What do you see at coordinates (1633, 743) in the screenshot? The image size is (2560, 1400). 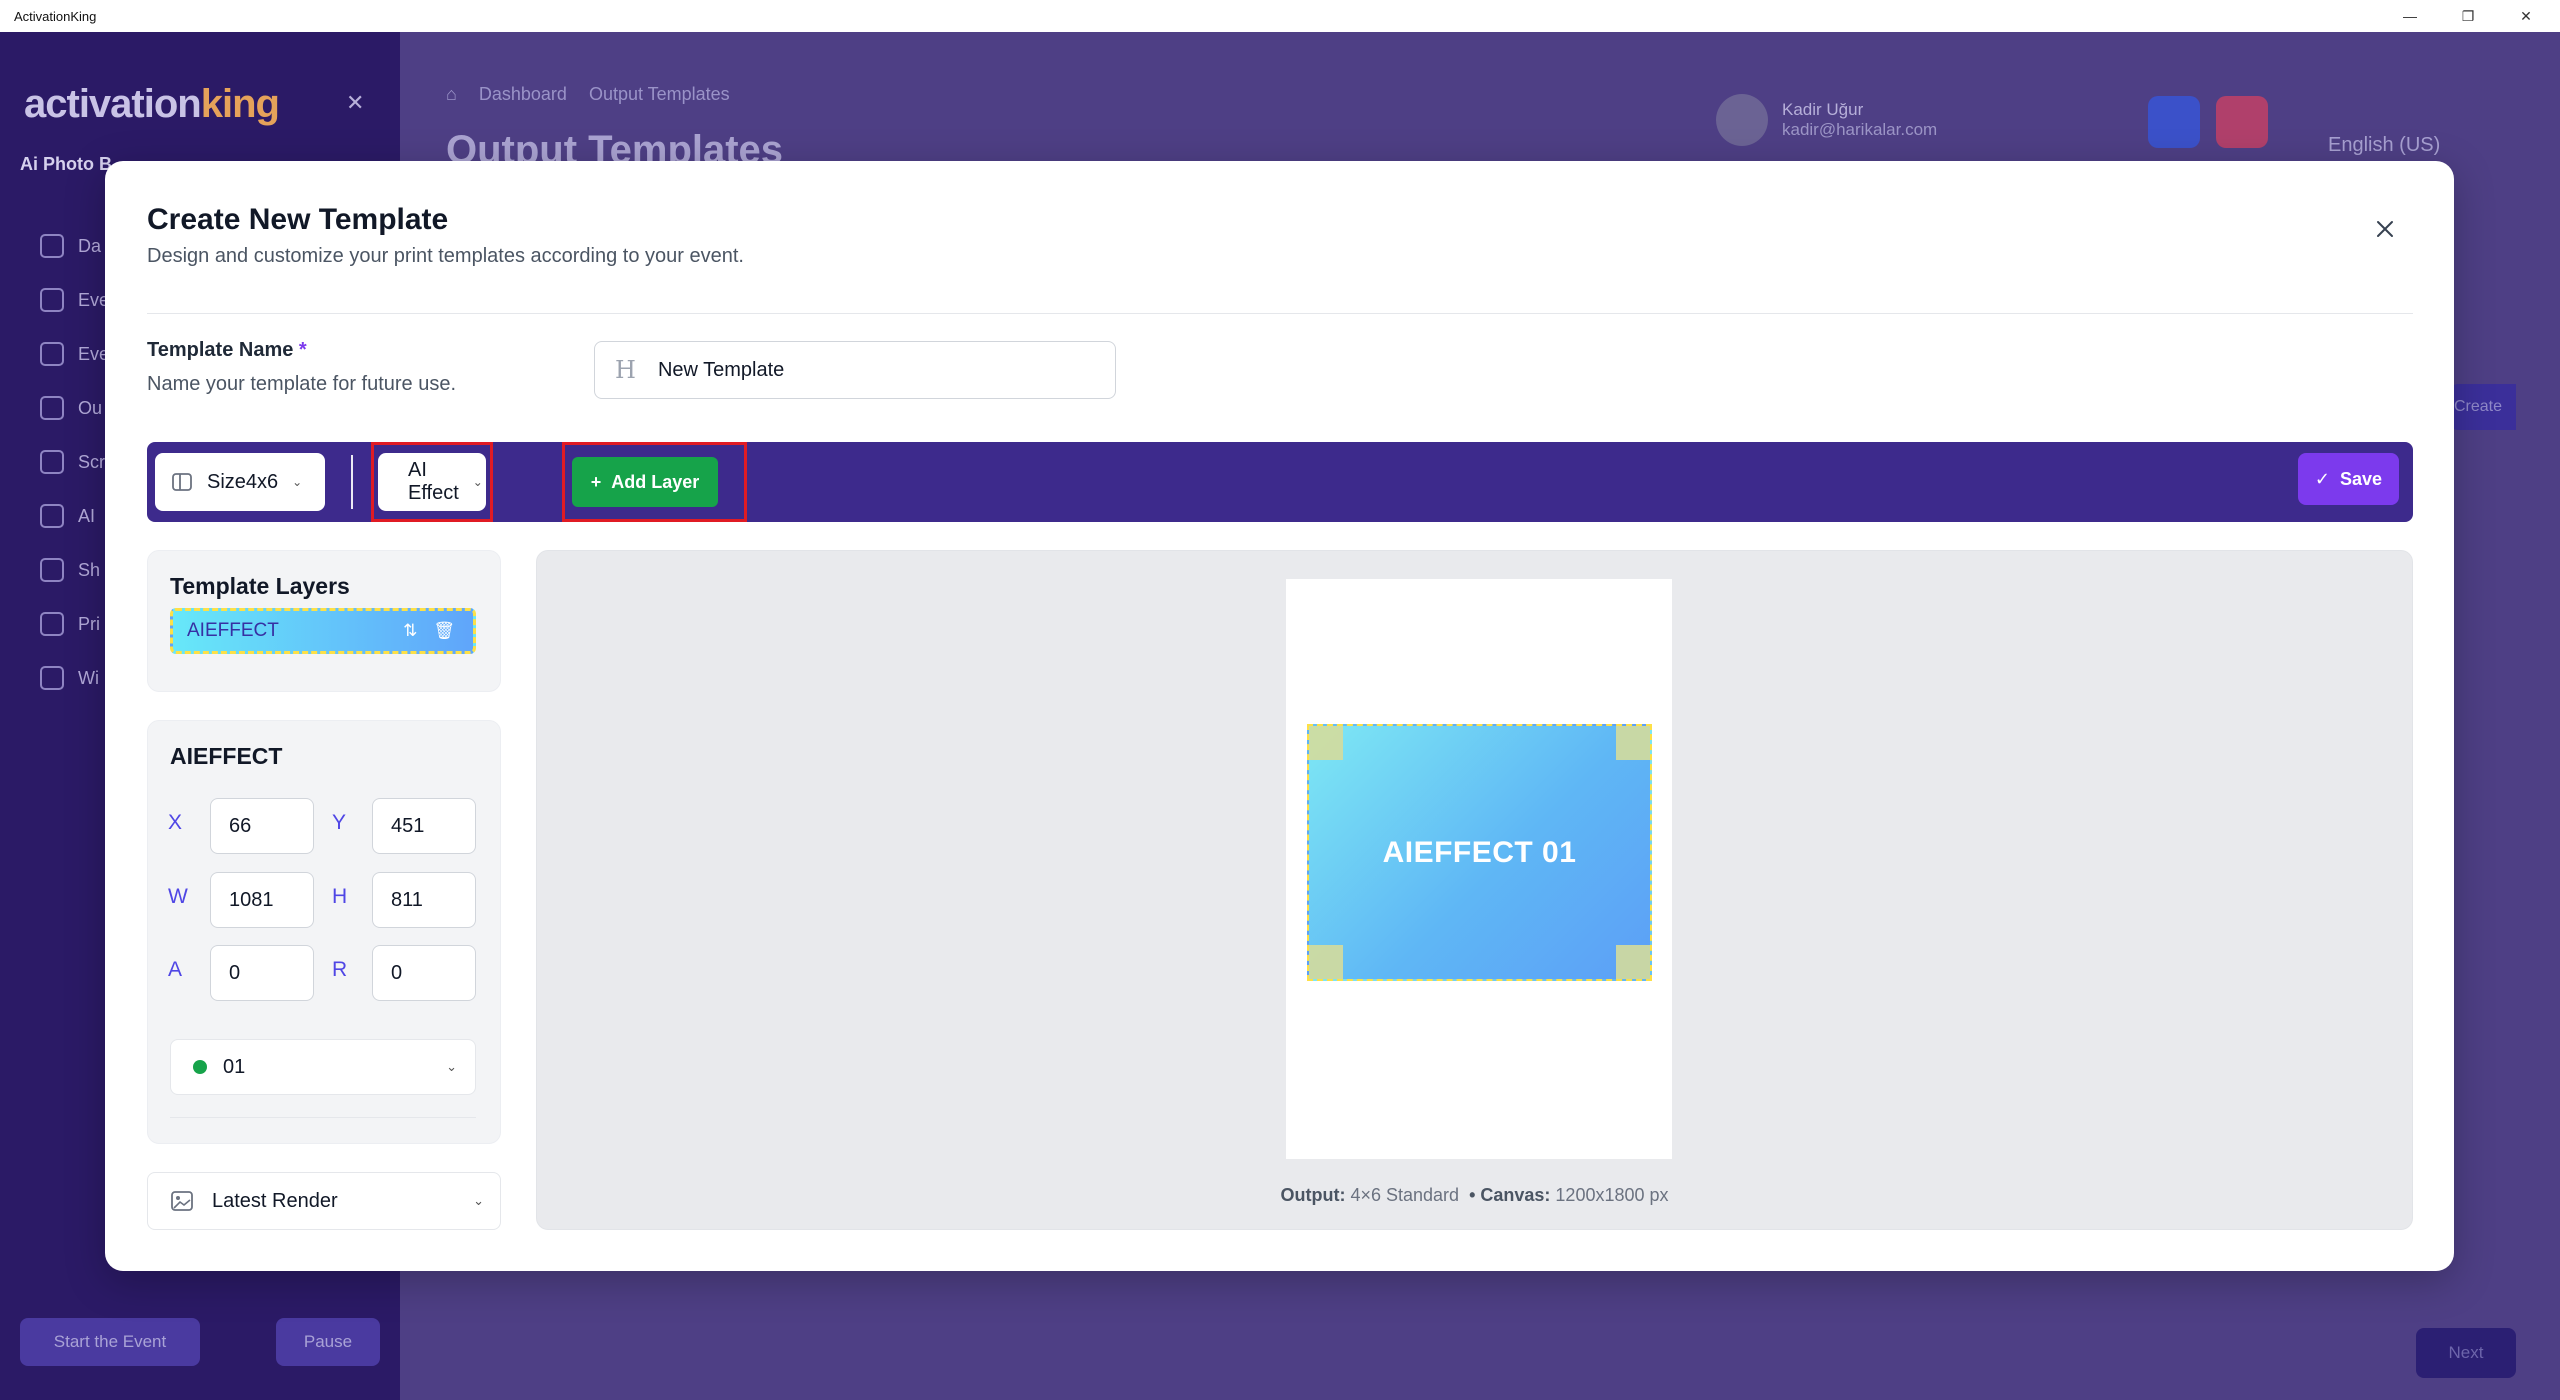 I see `resize-handle-top-right` at bounding box center [1633, 743].